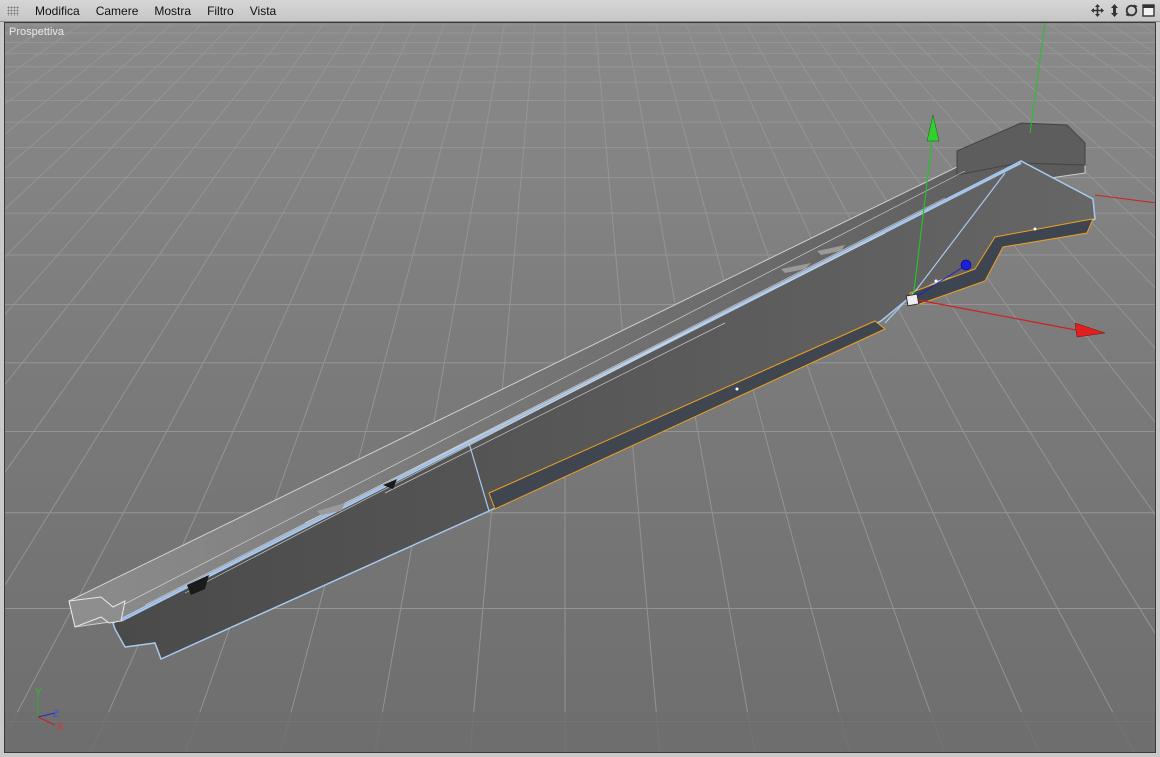  I want to click on frame-right, so click(1158, 389).